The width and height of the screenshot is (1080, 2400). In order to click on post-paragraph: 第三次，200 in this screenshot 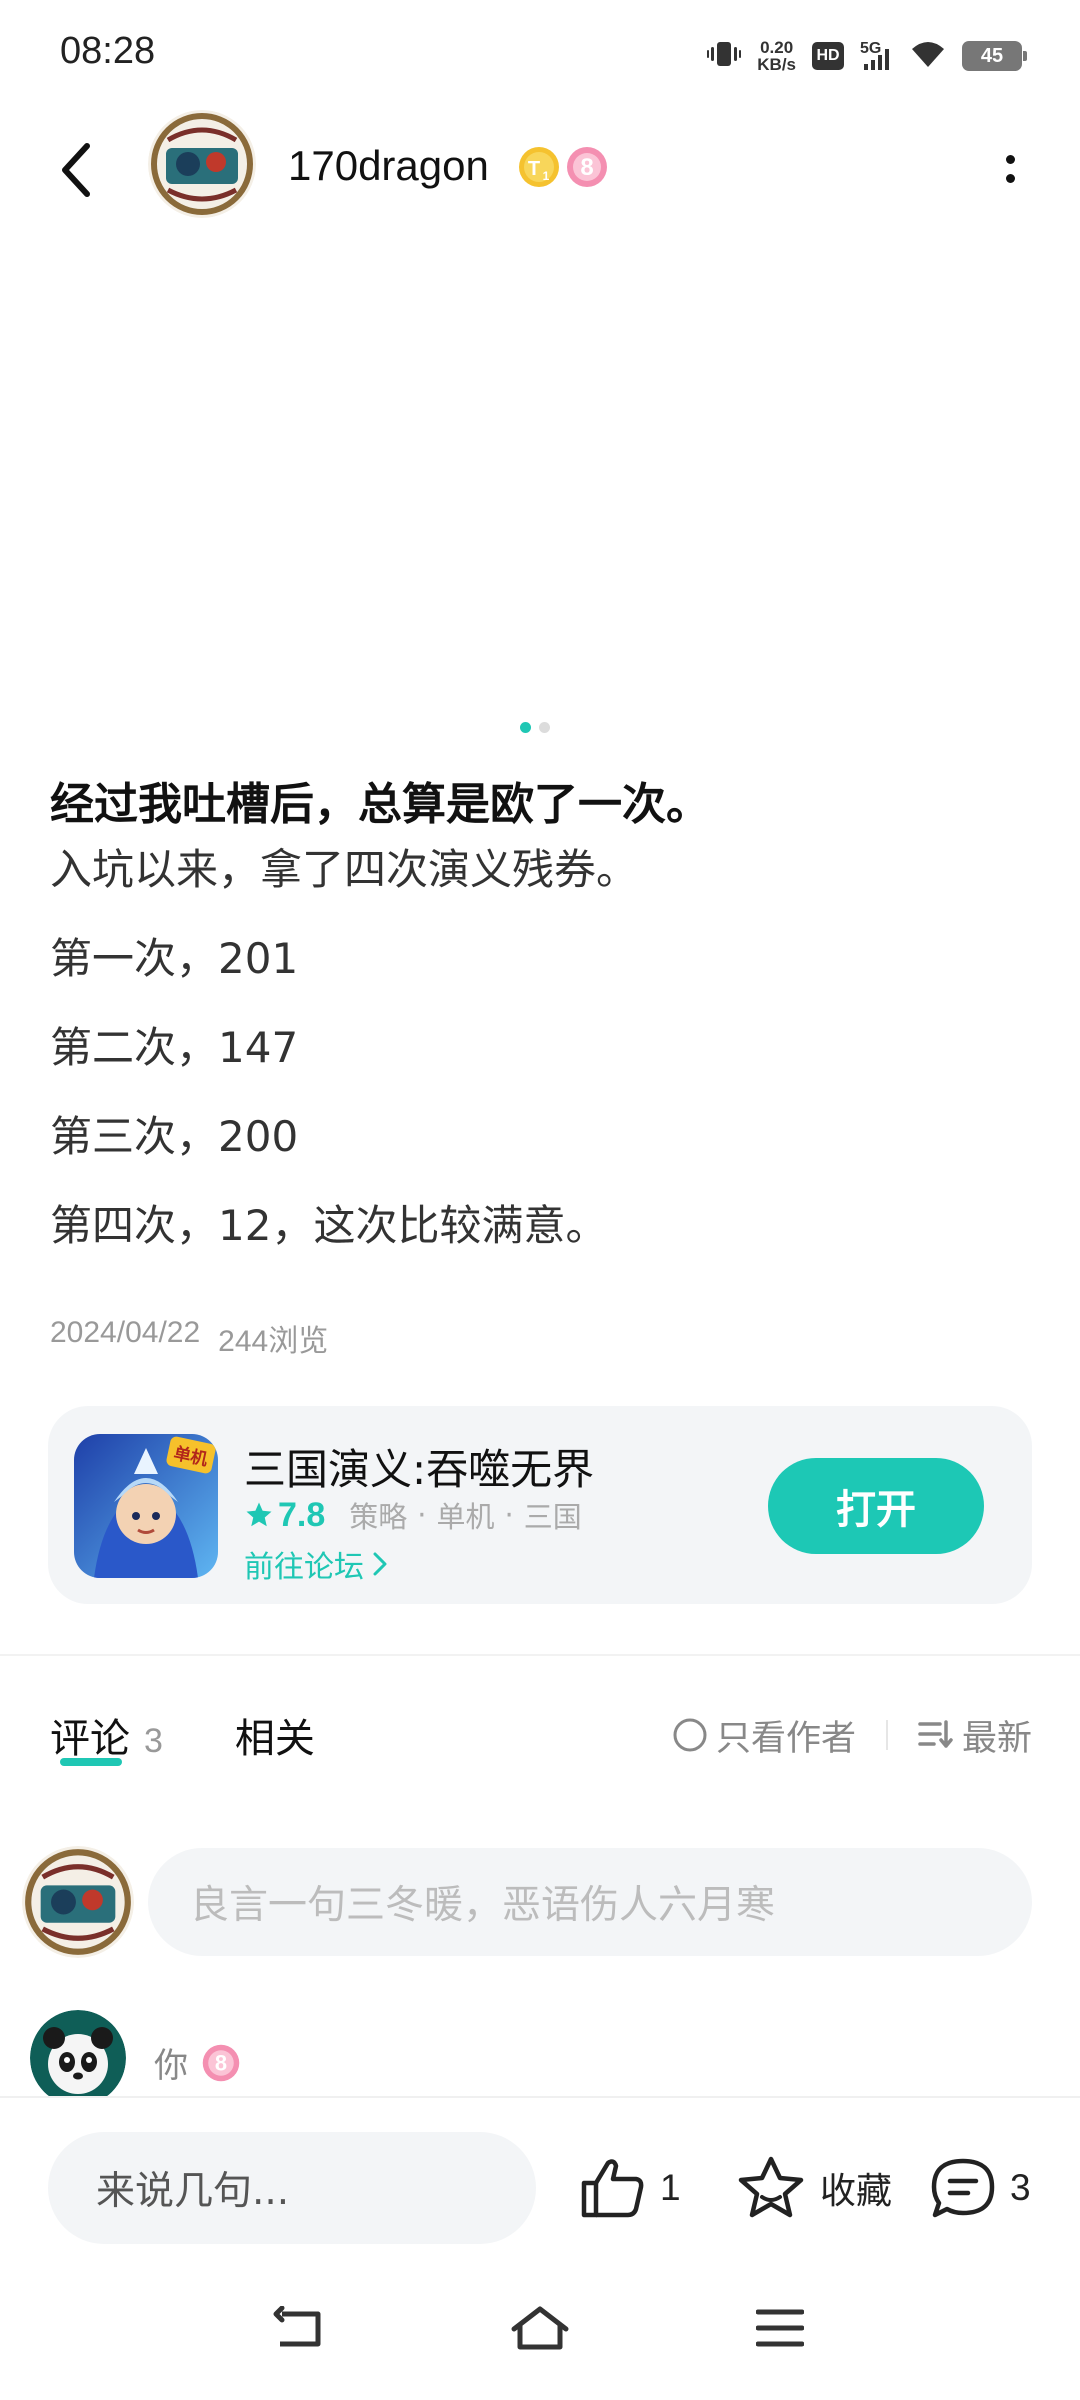, I will do `click(174, 1136)`.